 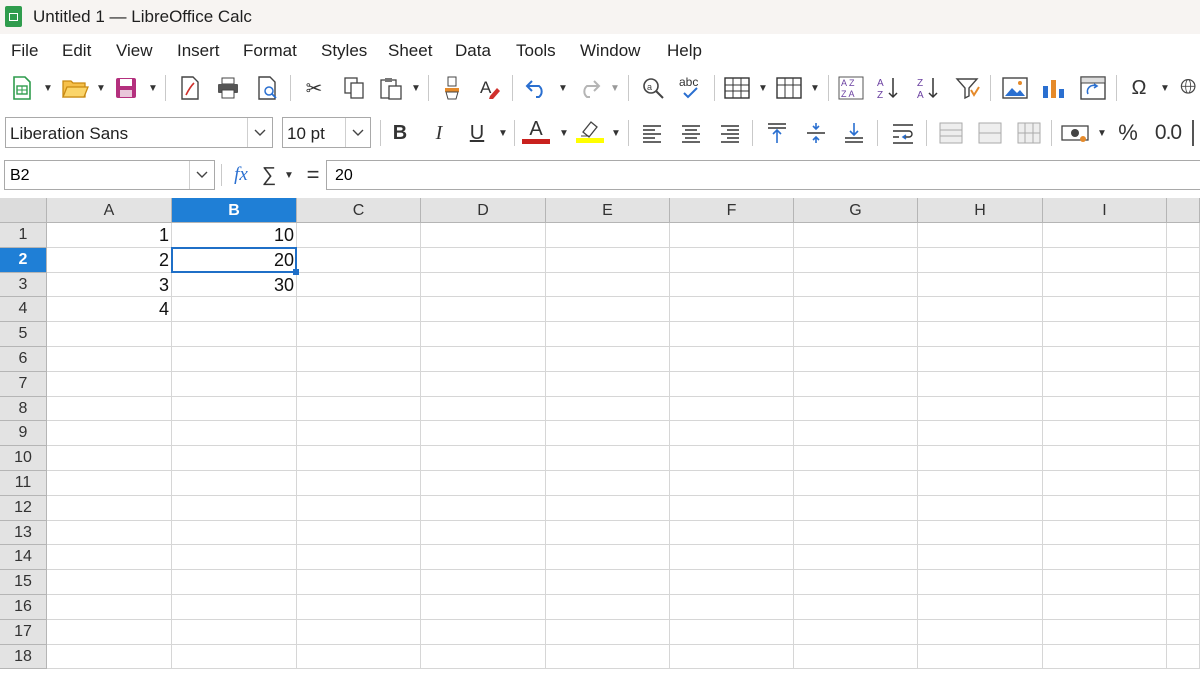 What do you see at coordinates (951, 133) in the screenshot?
I see `merge-center-icon` at bounding box center [951, 133].